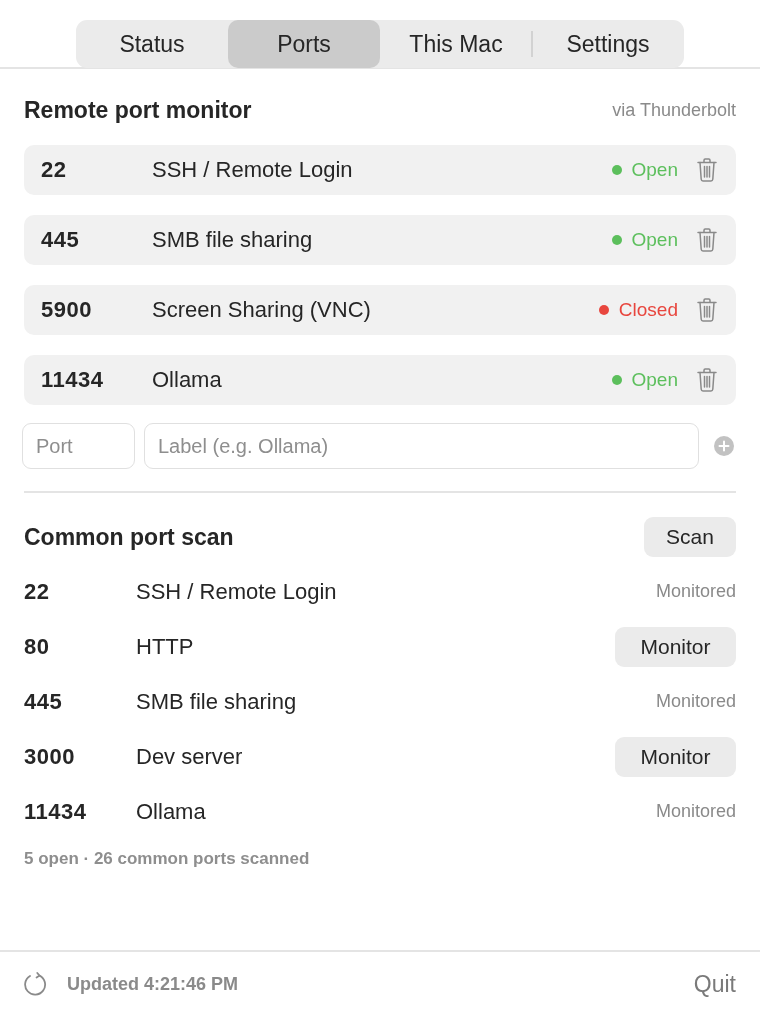 This screenshot has height=1016, width=760. I want to click on quit-button: Quit, so click(714, 984).